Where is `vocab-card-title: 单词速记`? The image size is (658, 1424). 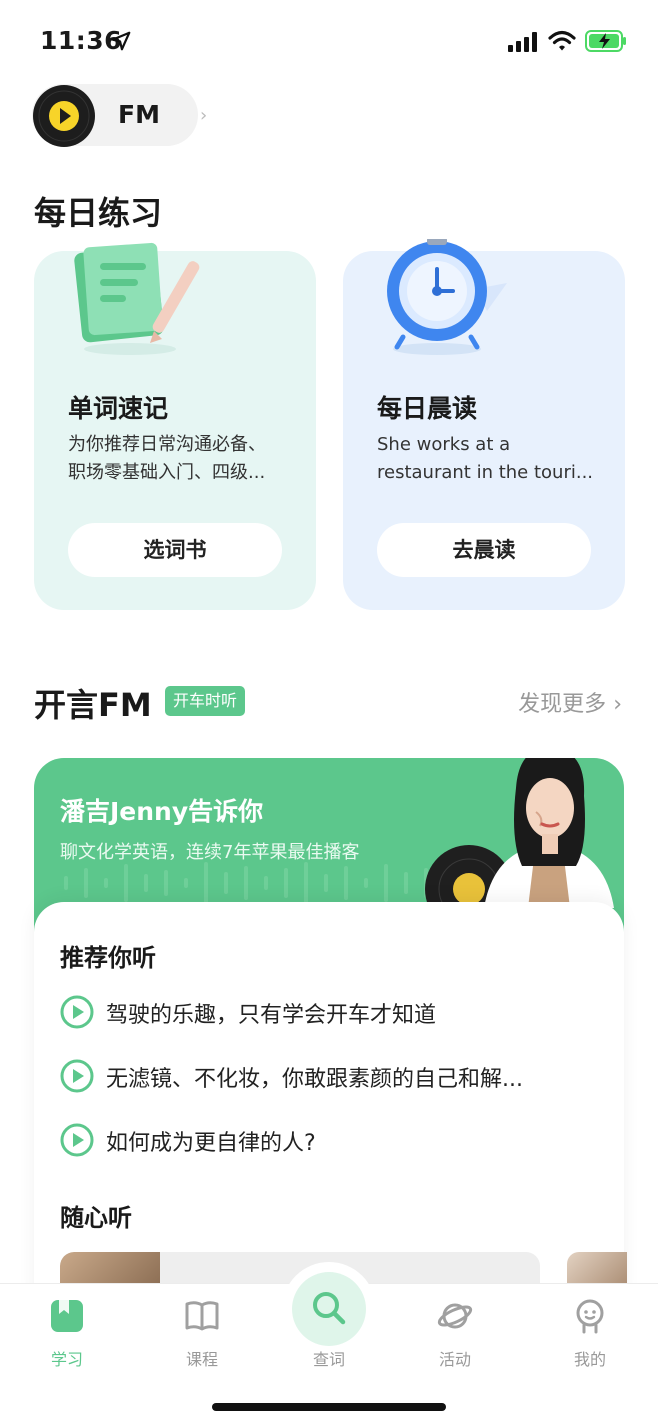
vocab-card-title: 单词速记 is located at coordinates (118, 408).